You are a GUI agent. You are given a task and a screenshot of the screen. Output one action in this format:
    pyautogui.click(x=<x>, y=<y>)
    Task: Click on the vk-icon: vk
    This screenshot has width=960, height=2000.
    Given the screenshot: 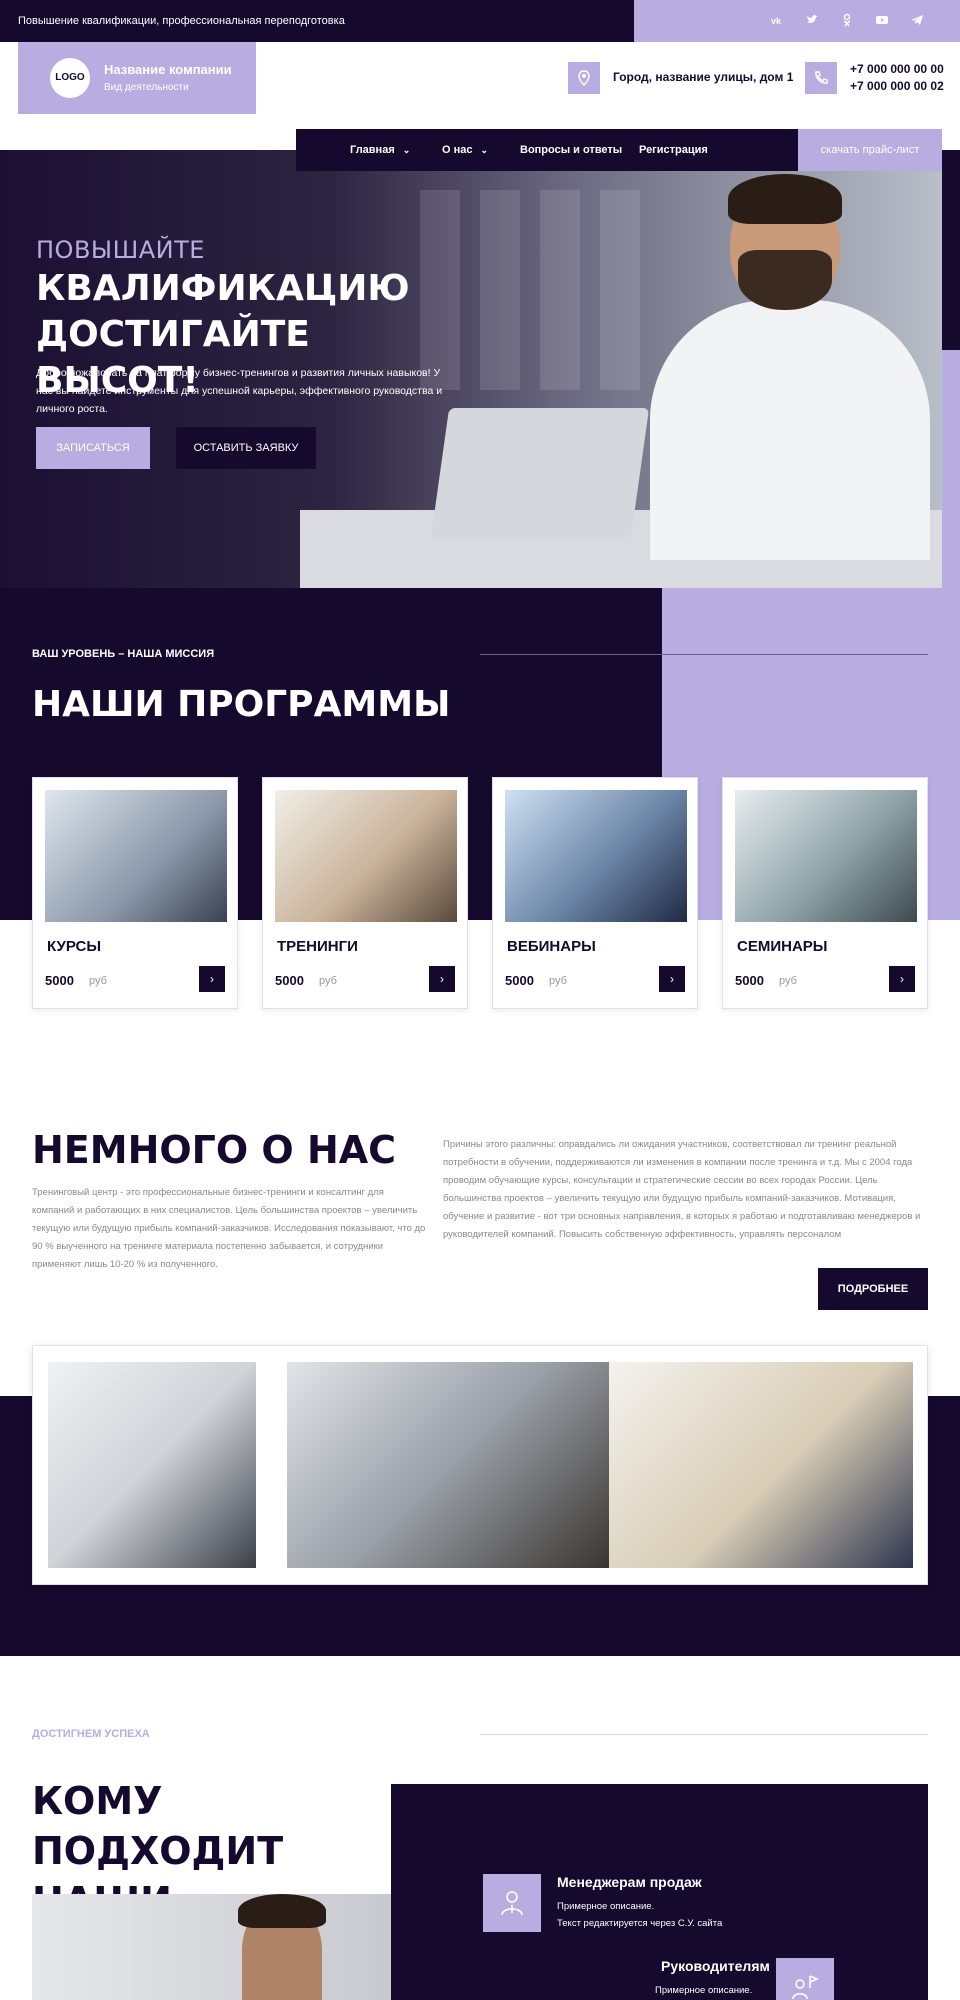 What is the action you would take?
    pyautogui.click(x=777, y=21)
    